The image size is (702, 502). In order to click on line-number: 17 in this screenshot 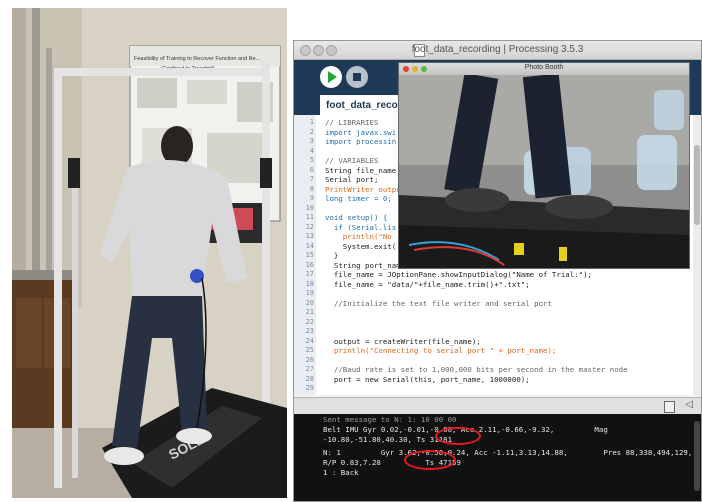, I will do `click(309, 274)`.